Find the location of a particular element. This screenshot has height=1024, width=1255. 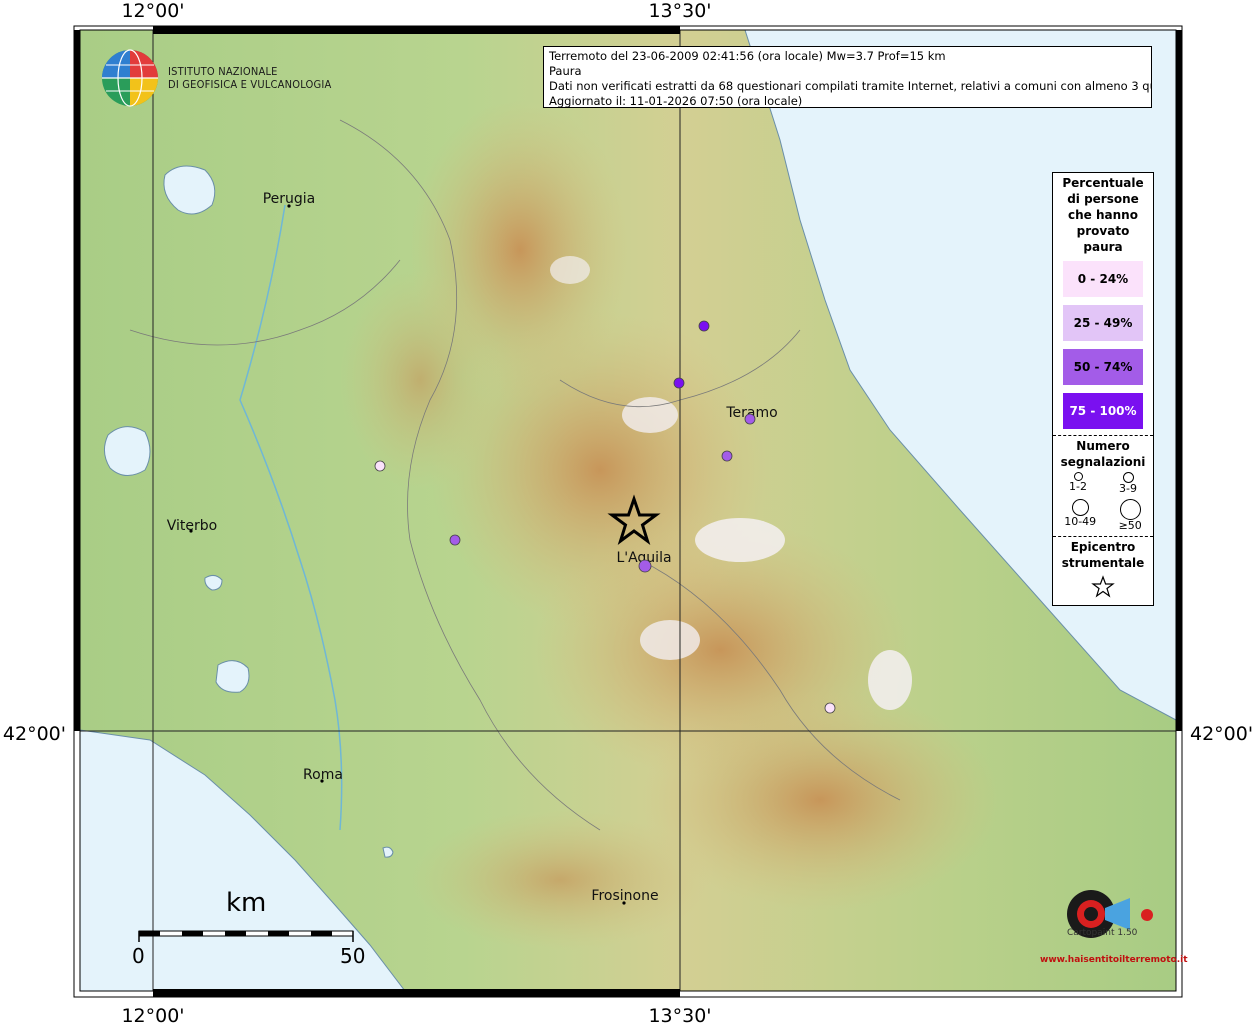

scale-unit: km is located at coordinates (246, 903).